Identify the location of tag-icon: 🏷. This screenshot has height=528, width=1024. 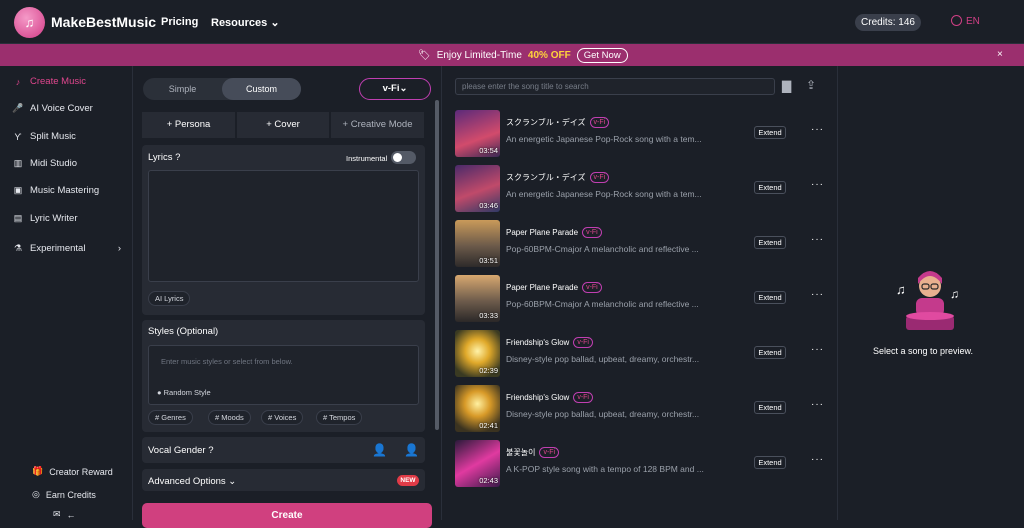
(424, 55).